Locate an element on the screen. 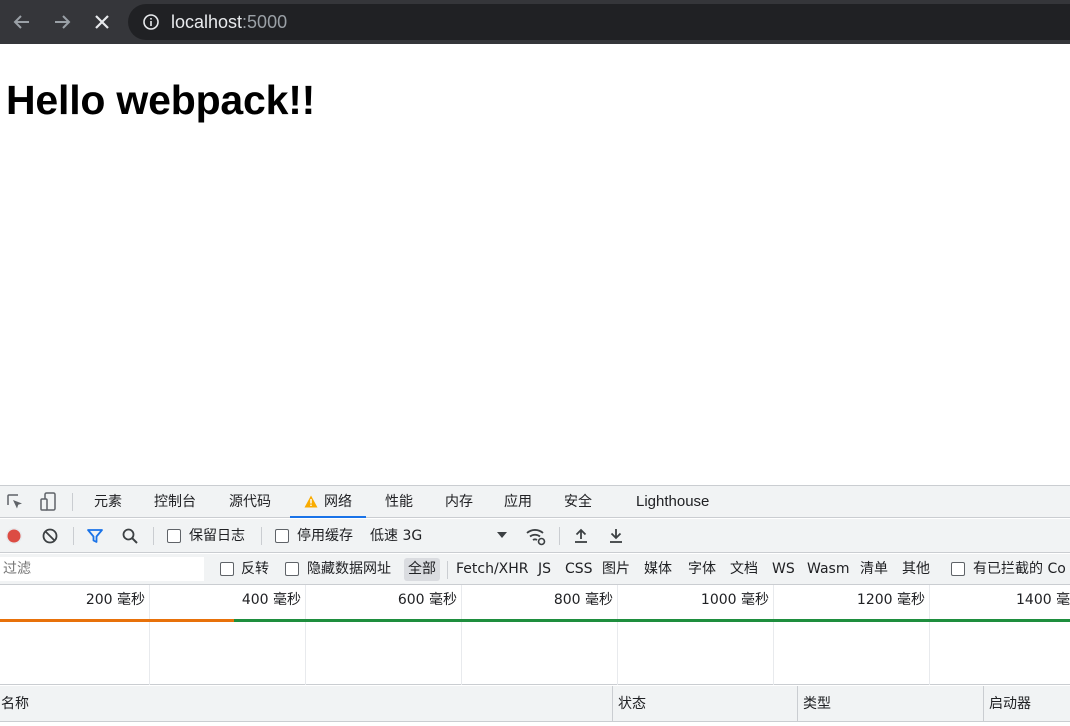 The width and height of the screenshot is (1070, 726). type-filter-fetch-xhr: Fetch/XHR is located at coordinates (492, 569).